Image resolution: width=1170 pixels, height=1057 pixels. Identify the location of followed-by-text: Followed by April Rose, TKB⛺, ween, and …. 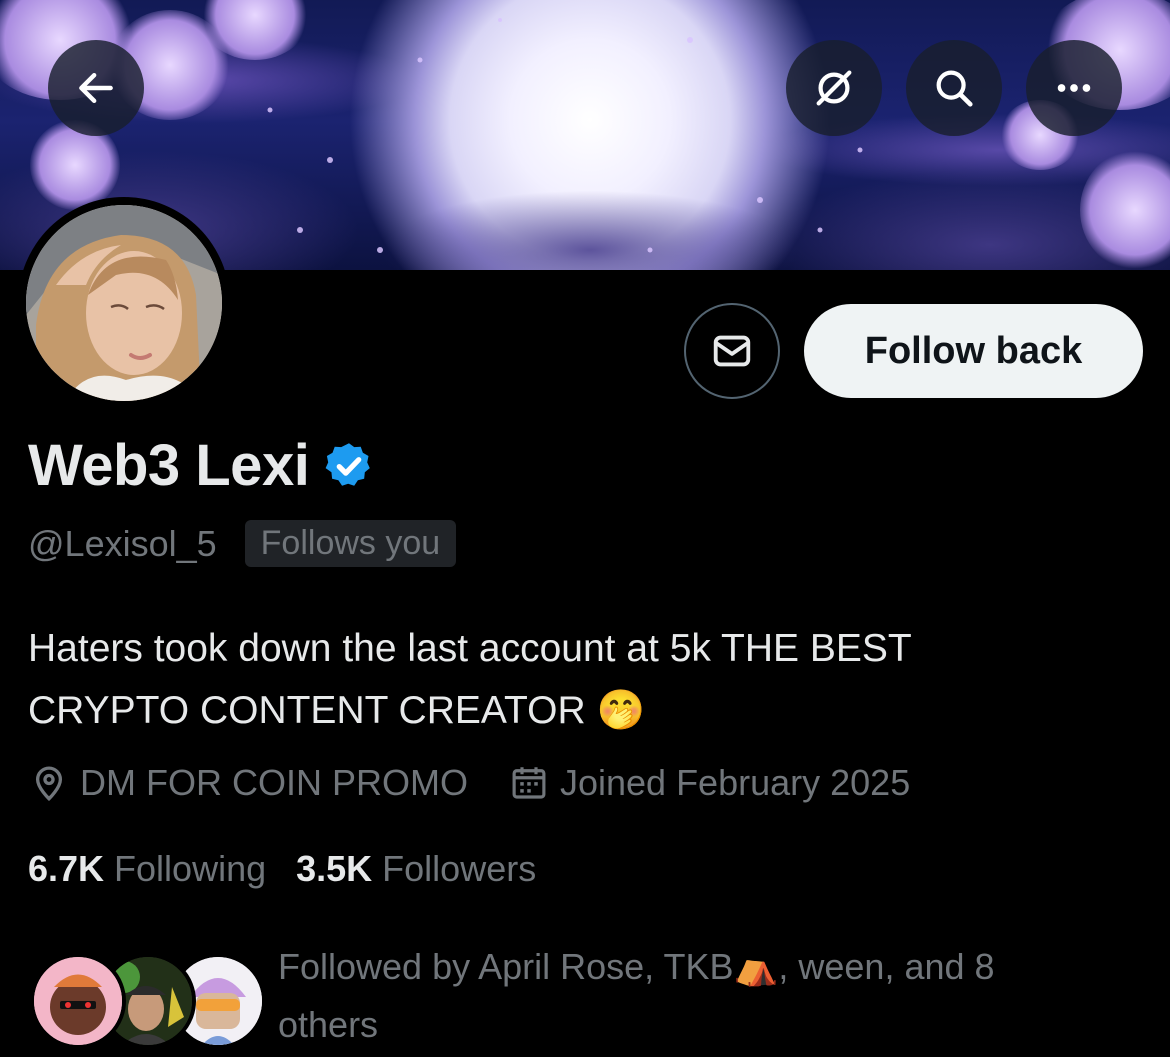
(688, 995).